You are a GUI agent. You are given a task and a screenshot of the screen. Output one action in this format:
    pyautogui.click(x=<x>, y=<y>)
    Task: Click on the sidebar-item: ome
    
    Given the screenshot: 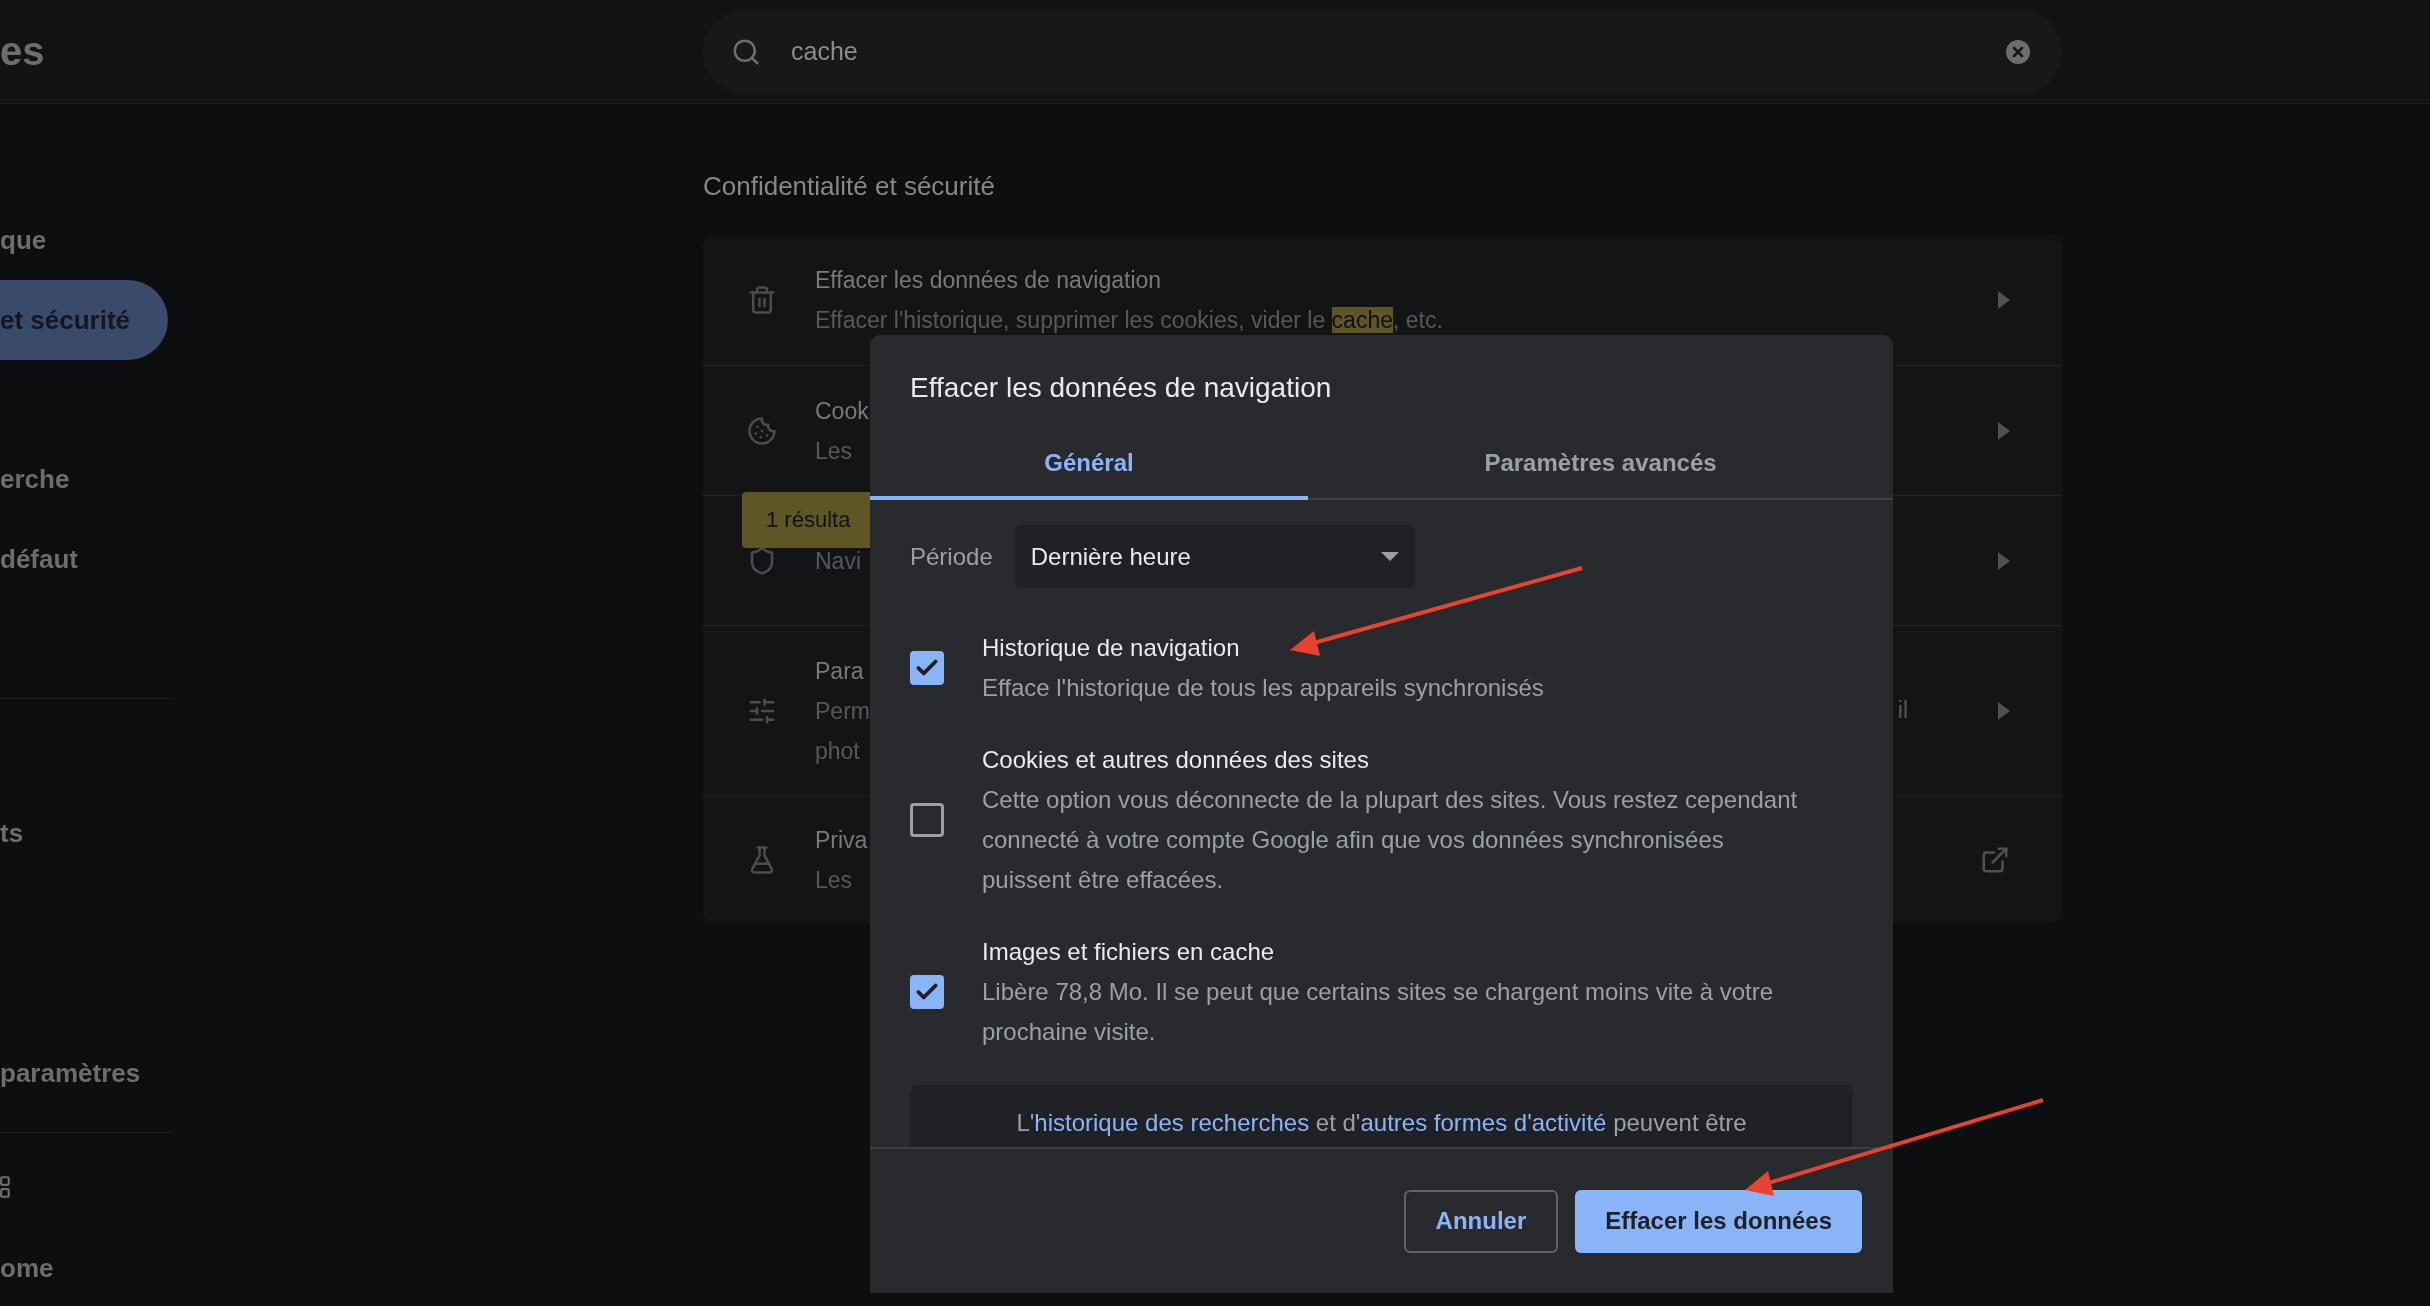 What is the action you would take?
    pyautogui.click(x=27, y=1267)
    